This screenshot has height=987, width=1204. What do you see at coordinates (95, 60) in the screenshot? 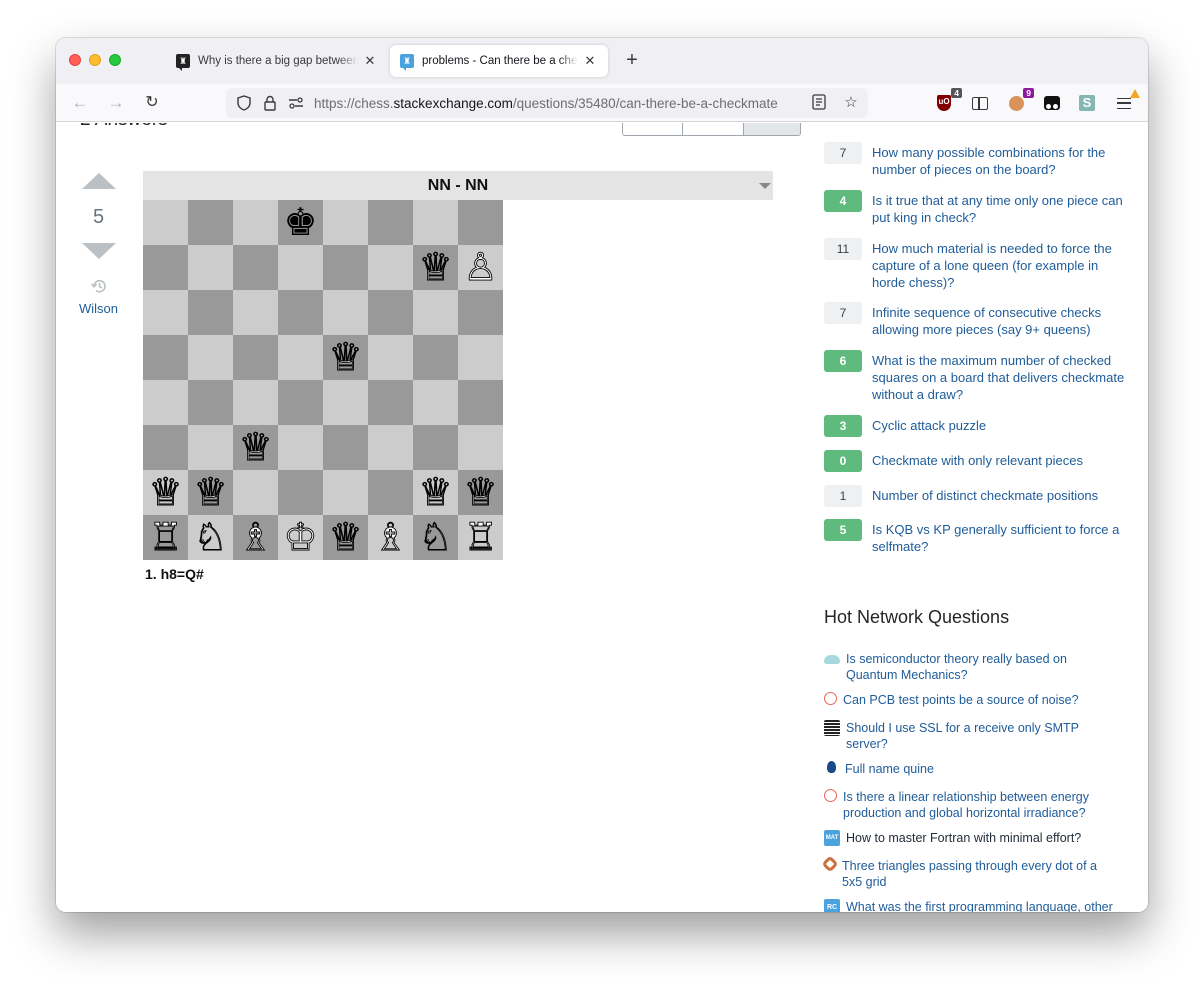
I see `minimize-window-button` at bounding box center [95, 60].